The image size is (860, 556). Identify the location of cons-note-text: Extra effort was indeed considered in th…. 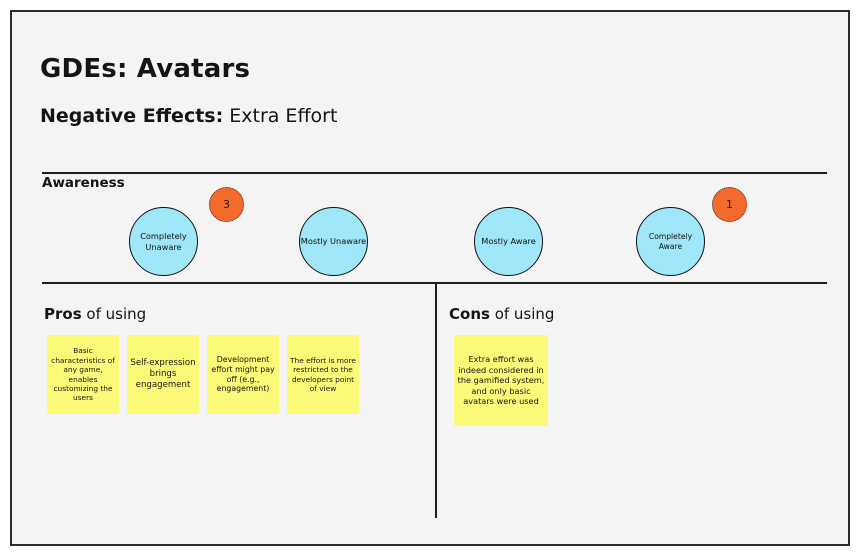
(501, 380).